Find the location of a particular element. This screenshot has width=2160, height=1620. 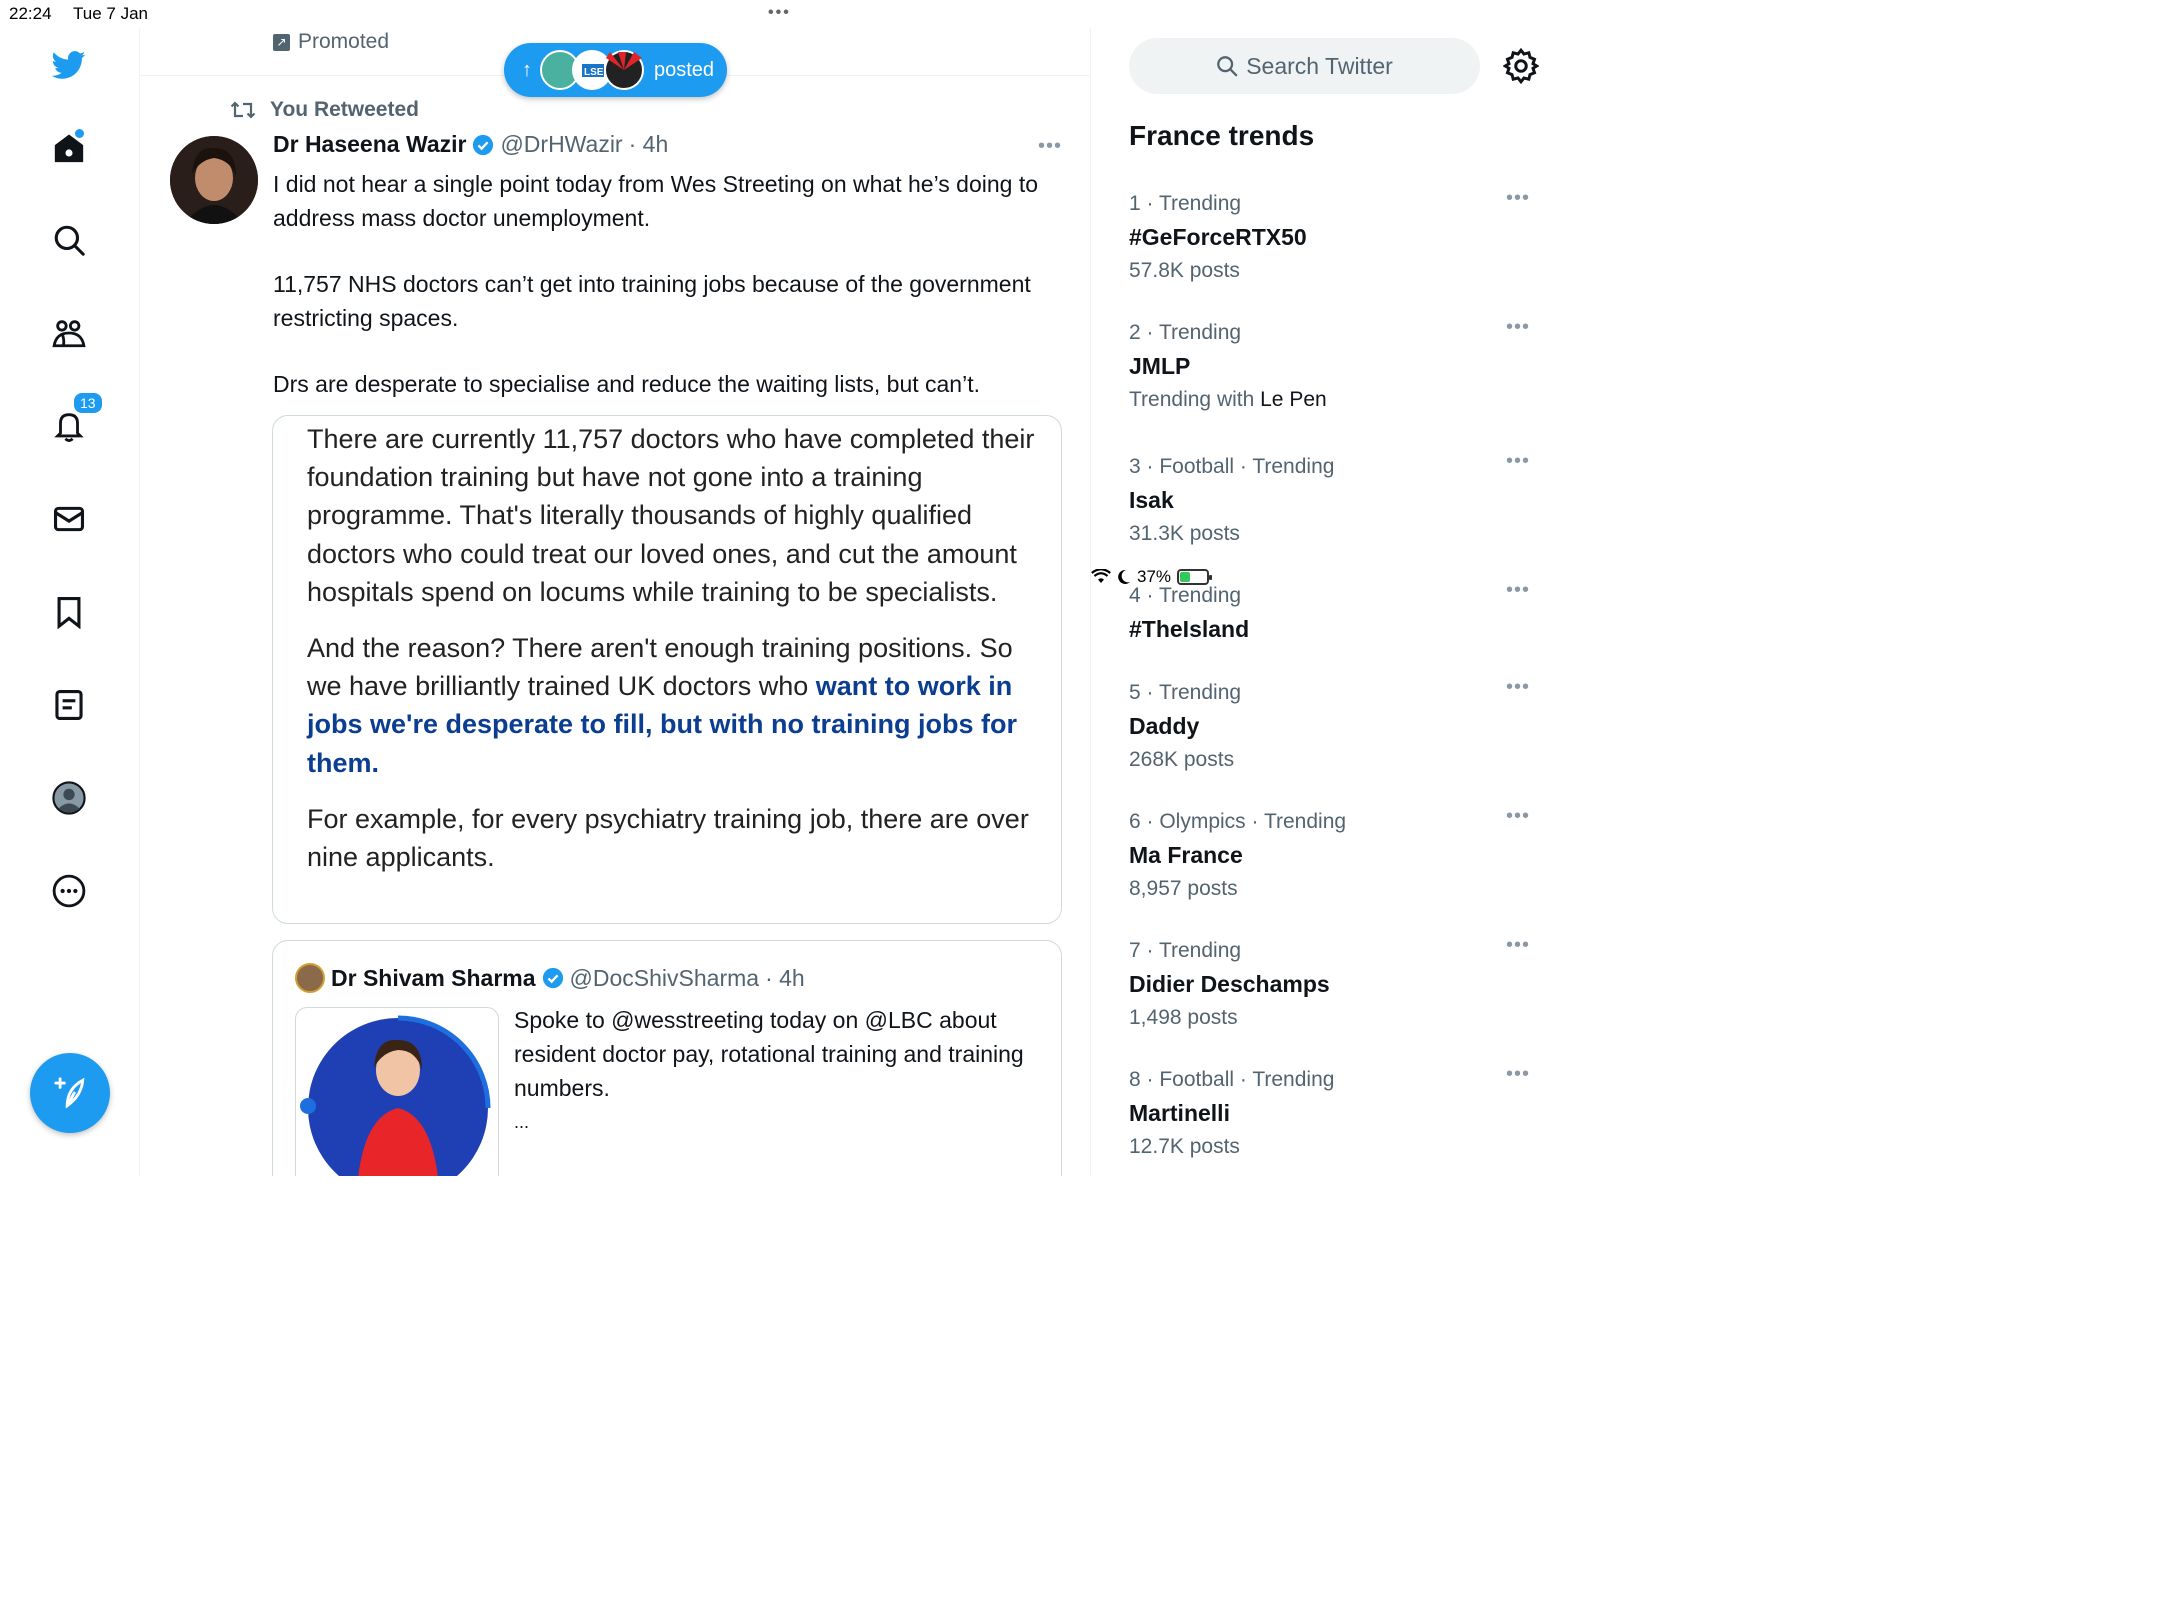

twitter-logo-icon is located at coordinates (69, 65).